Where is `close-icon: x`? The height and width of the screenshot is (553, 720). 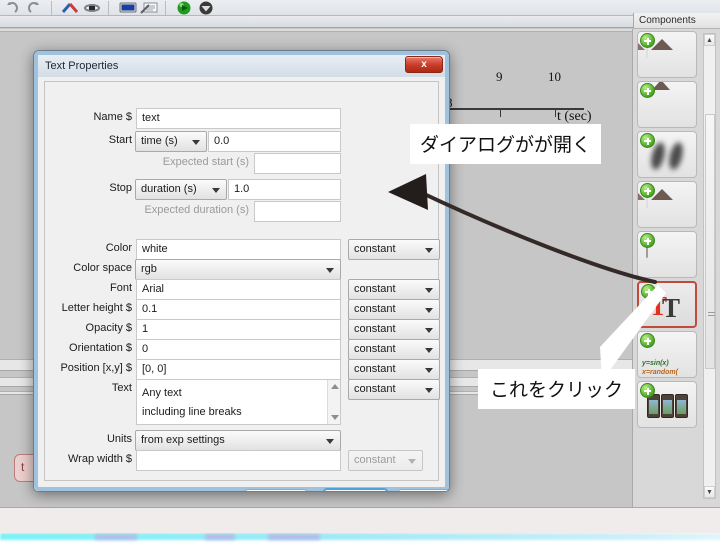 close-icon: x is located at coordinates (424, 64).